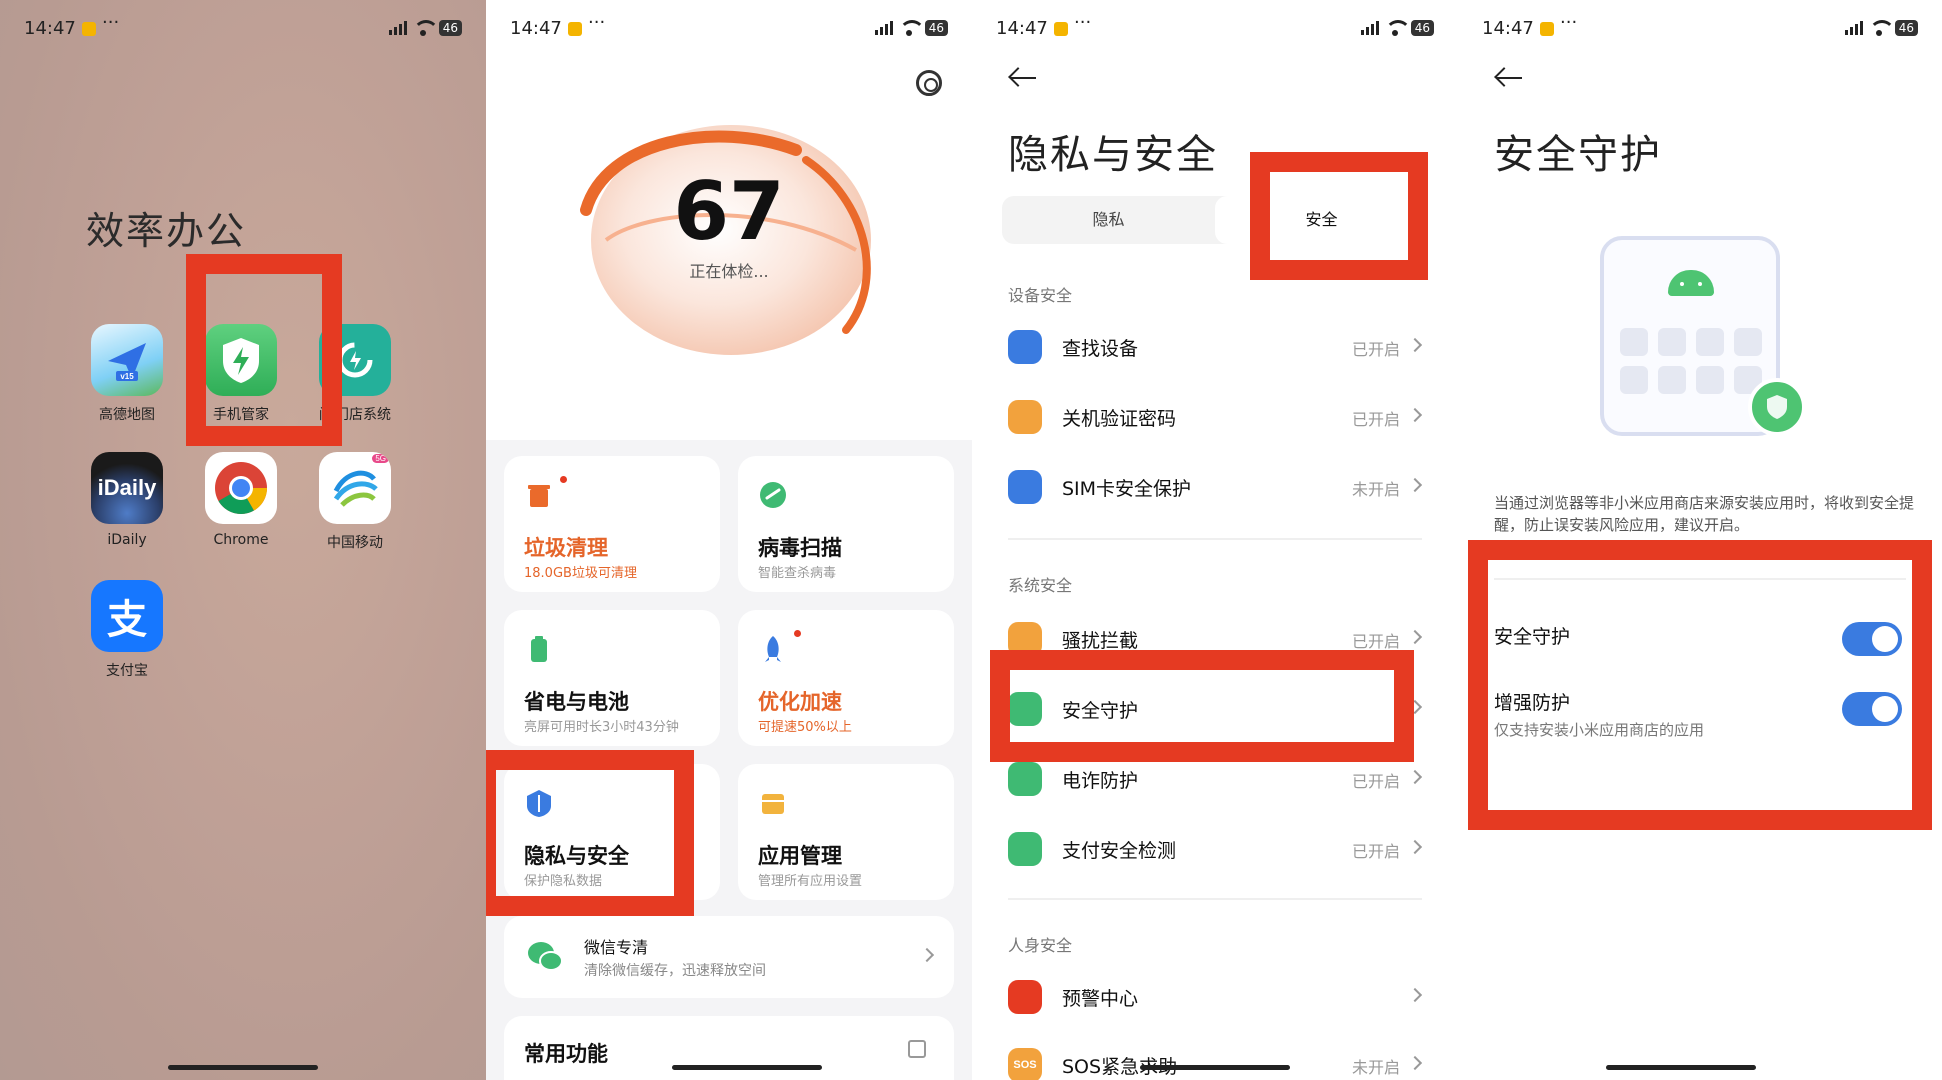 This screenshot has height=1080, width=1942. What do you see at coordinates (1025, 997) in the screenshot?
I see `alert-bell-icon` at bounding box center [1025, 997].